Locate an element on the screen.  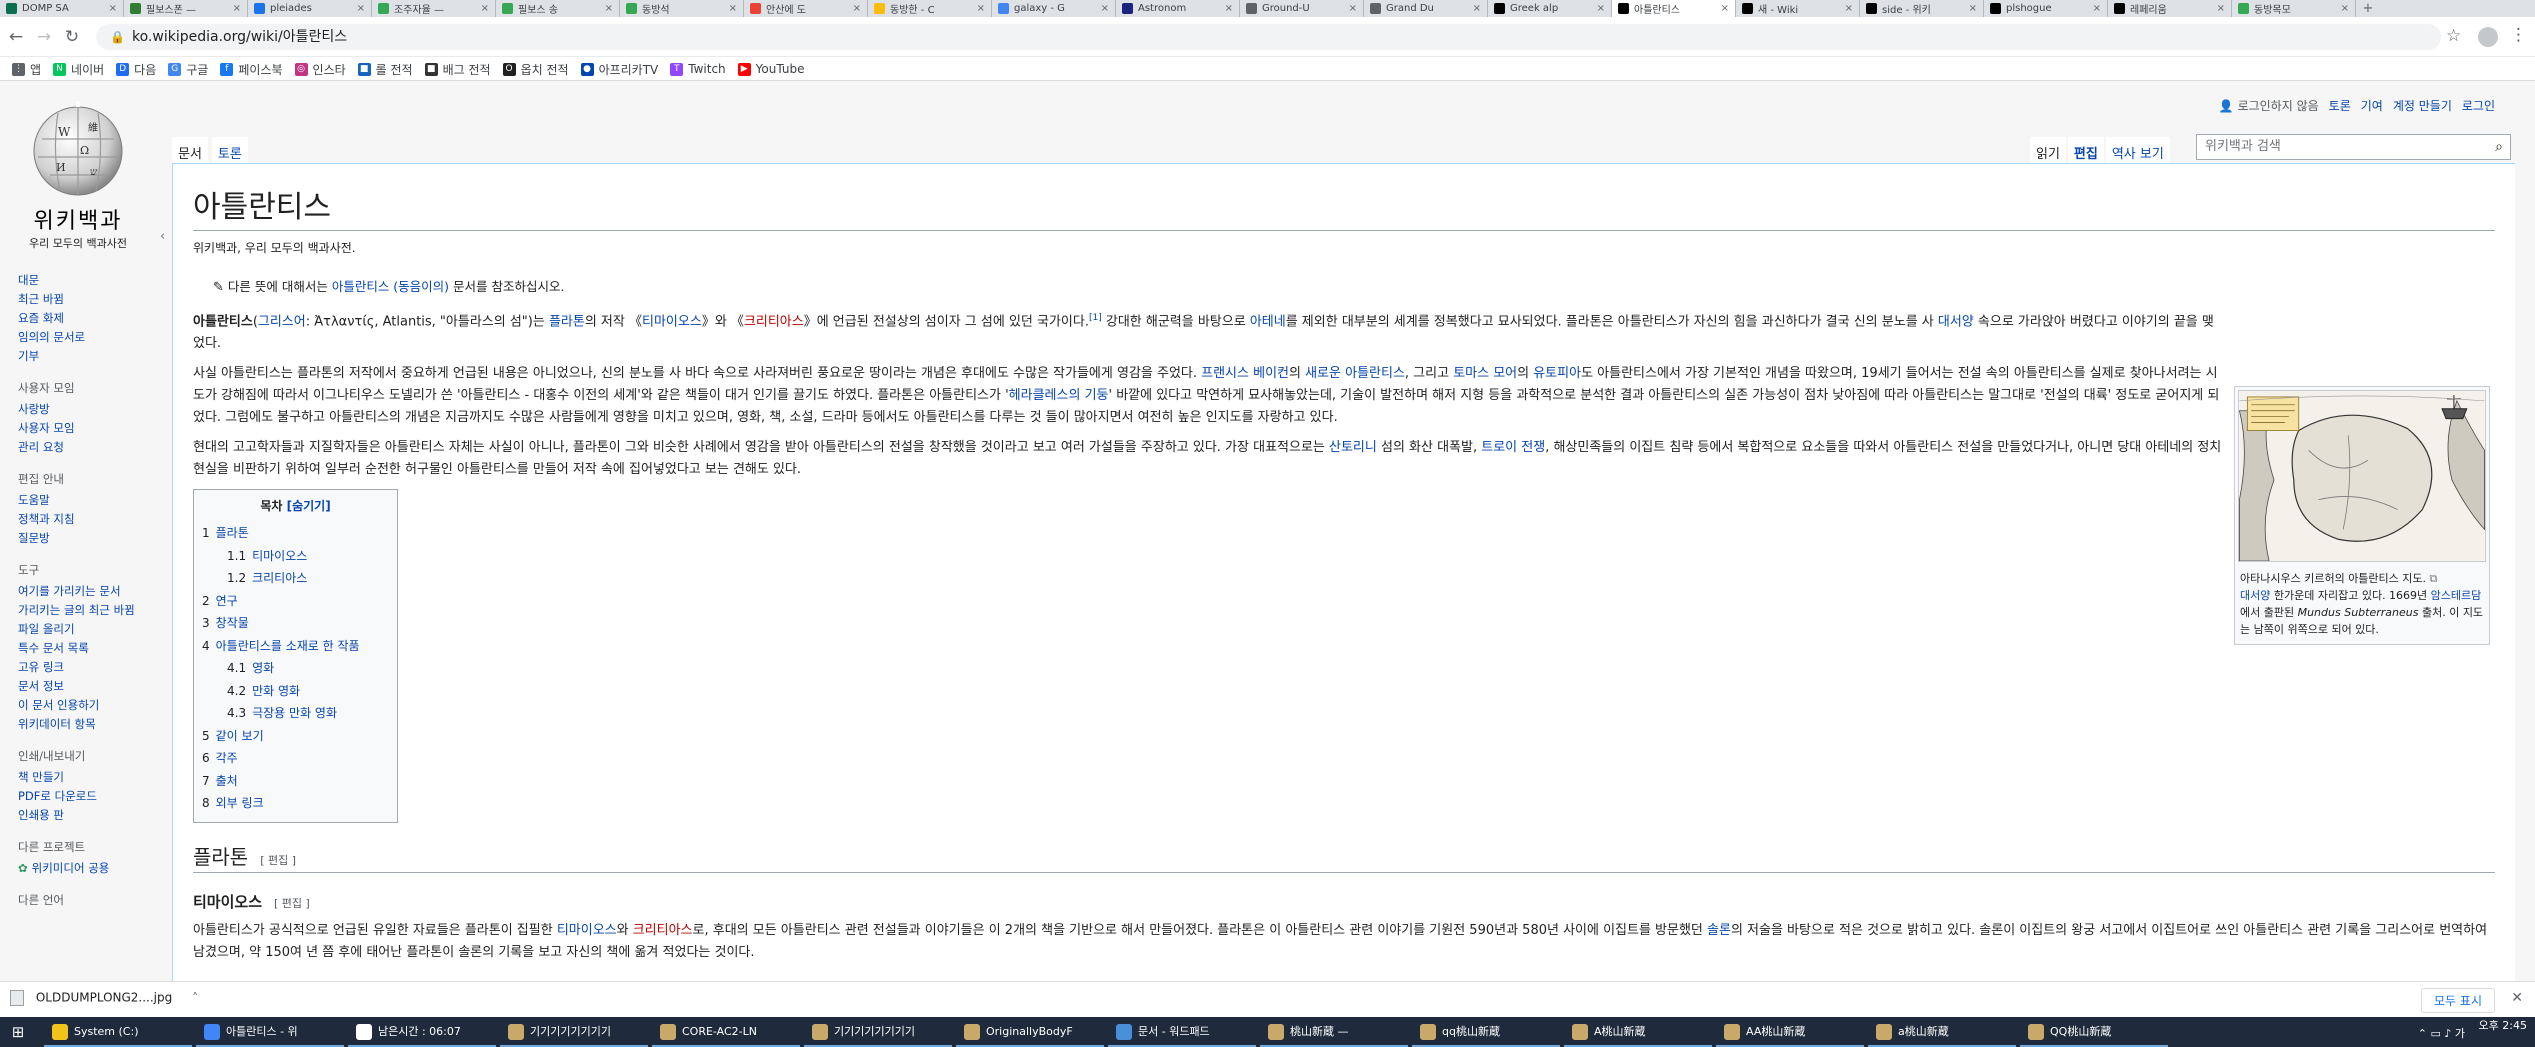
windows-start-icon: ⊞ is located at coordinates (18, 1032).